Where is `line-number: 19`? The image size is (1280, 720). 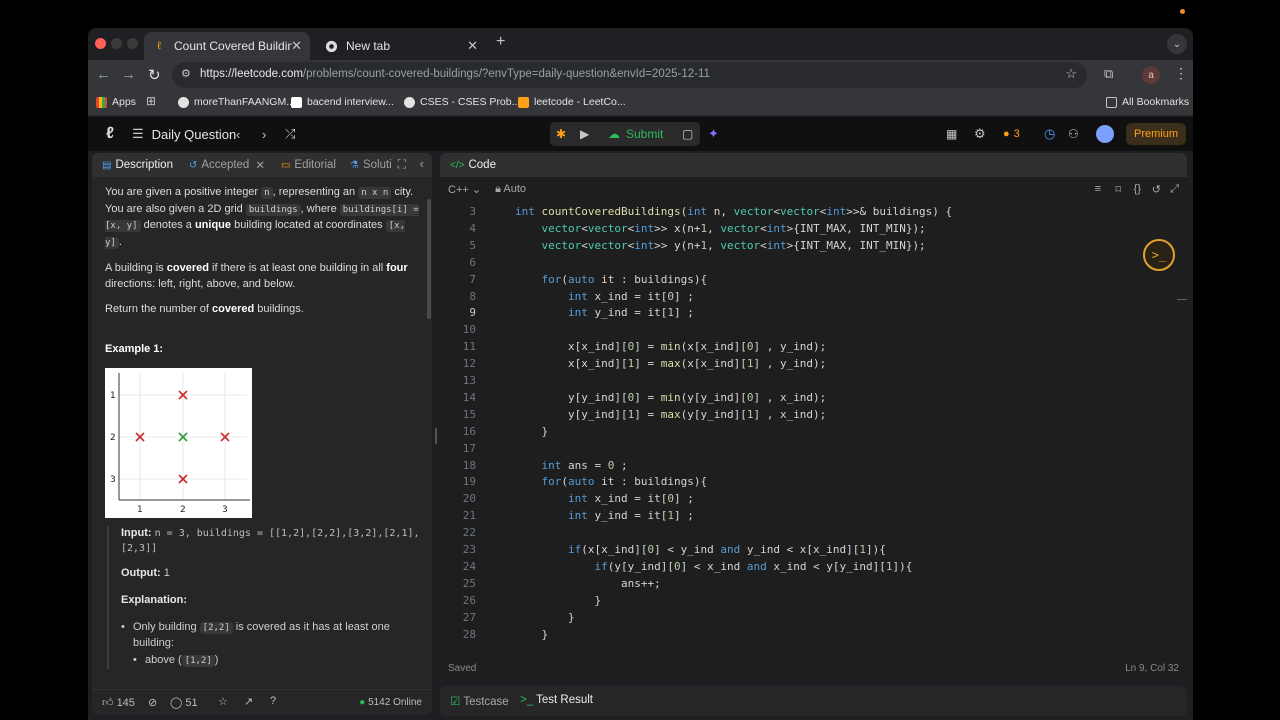 line-number: 19 is located at coordinates (469, 482).